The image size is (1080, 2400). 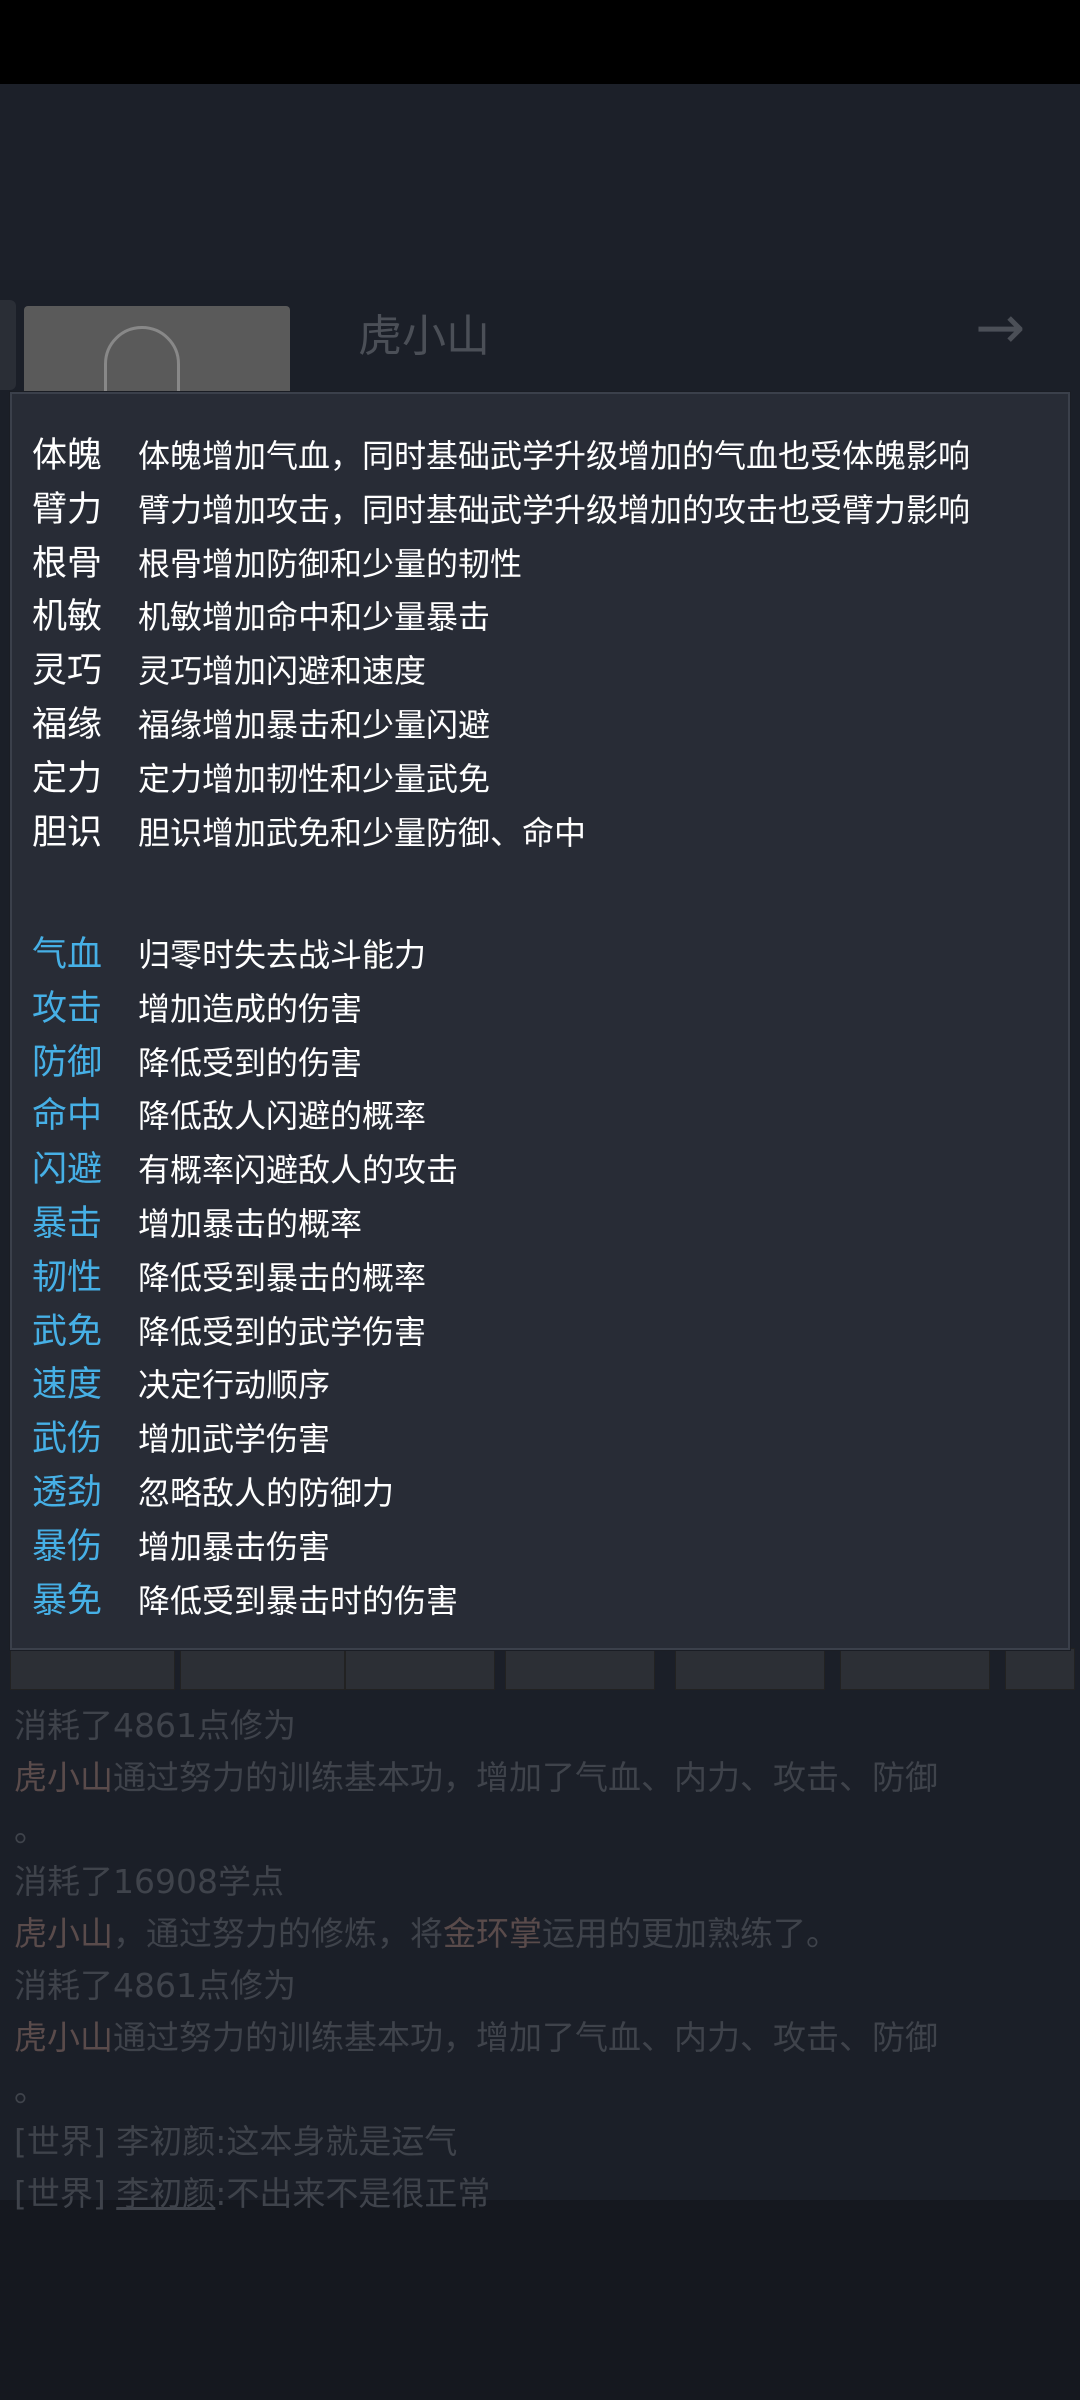 What do you see at coordinates (282, 1116) in the screenshot?
I see `combat-stat-description: 降低敌人闪避的概率` at bounding box center [282, 1116].